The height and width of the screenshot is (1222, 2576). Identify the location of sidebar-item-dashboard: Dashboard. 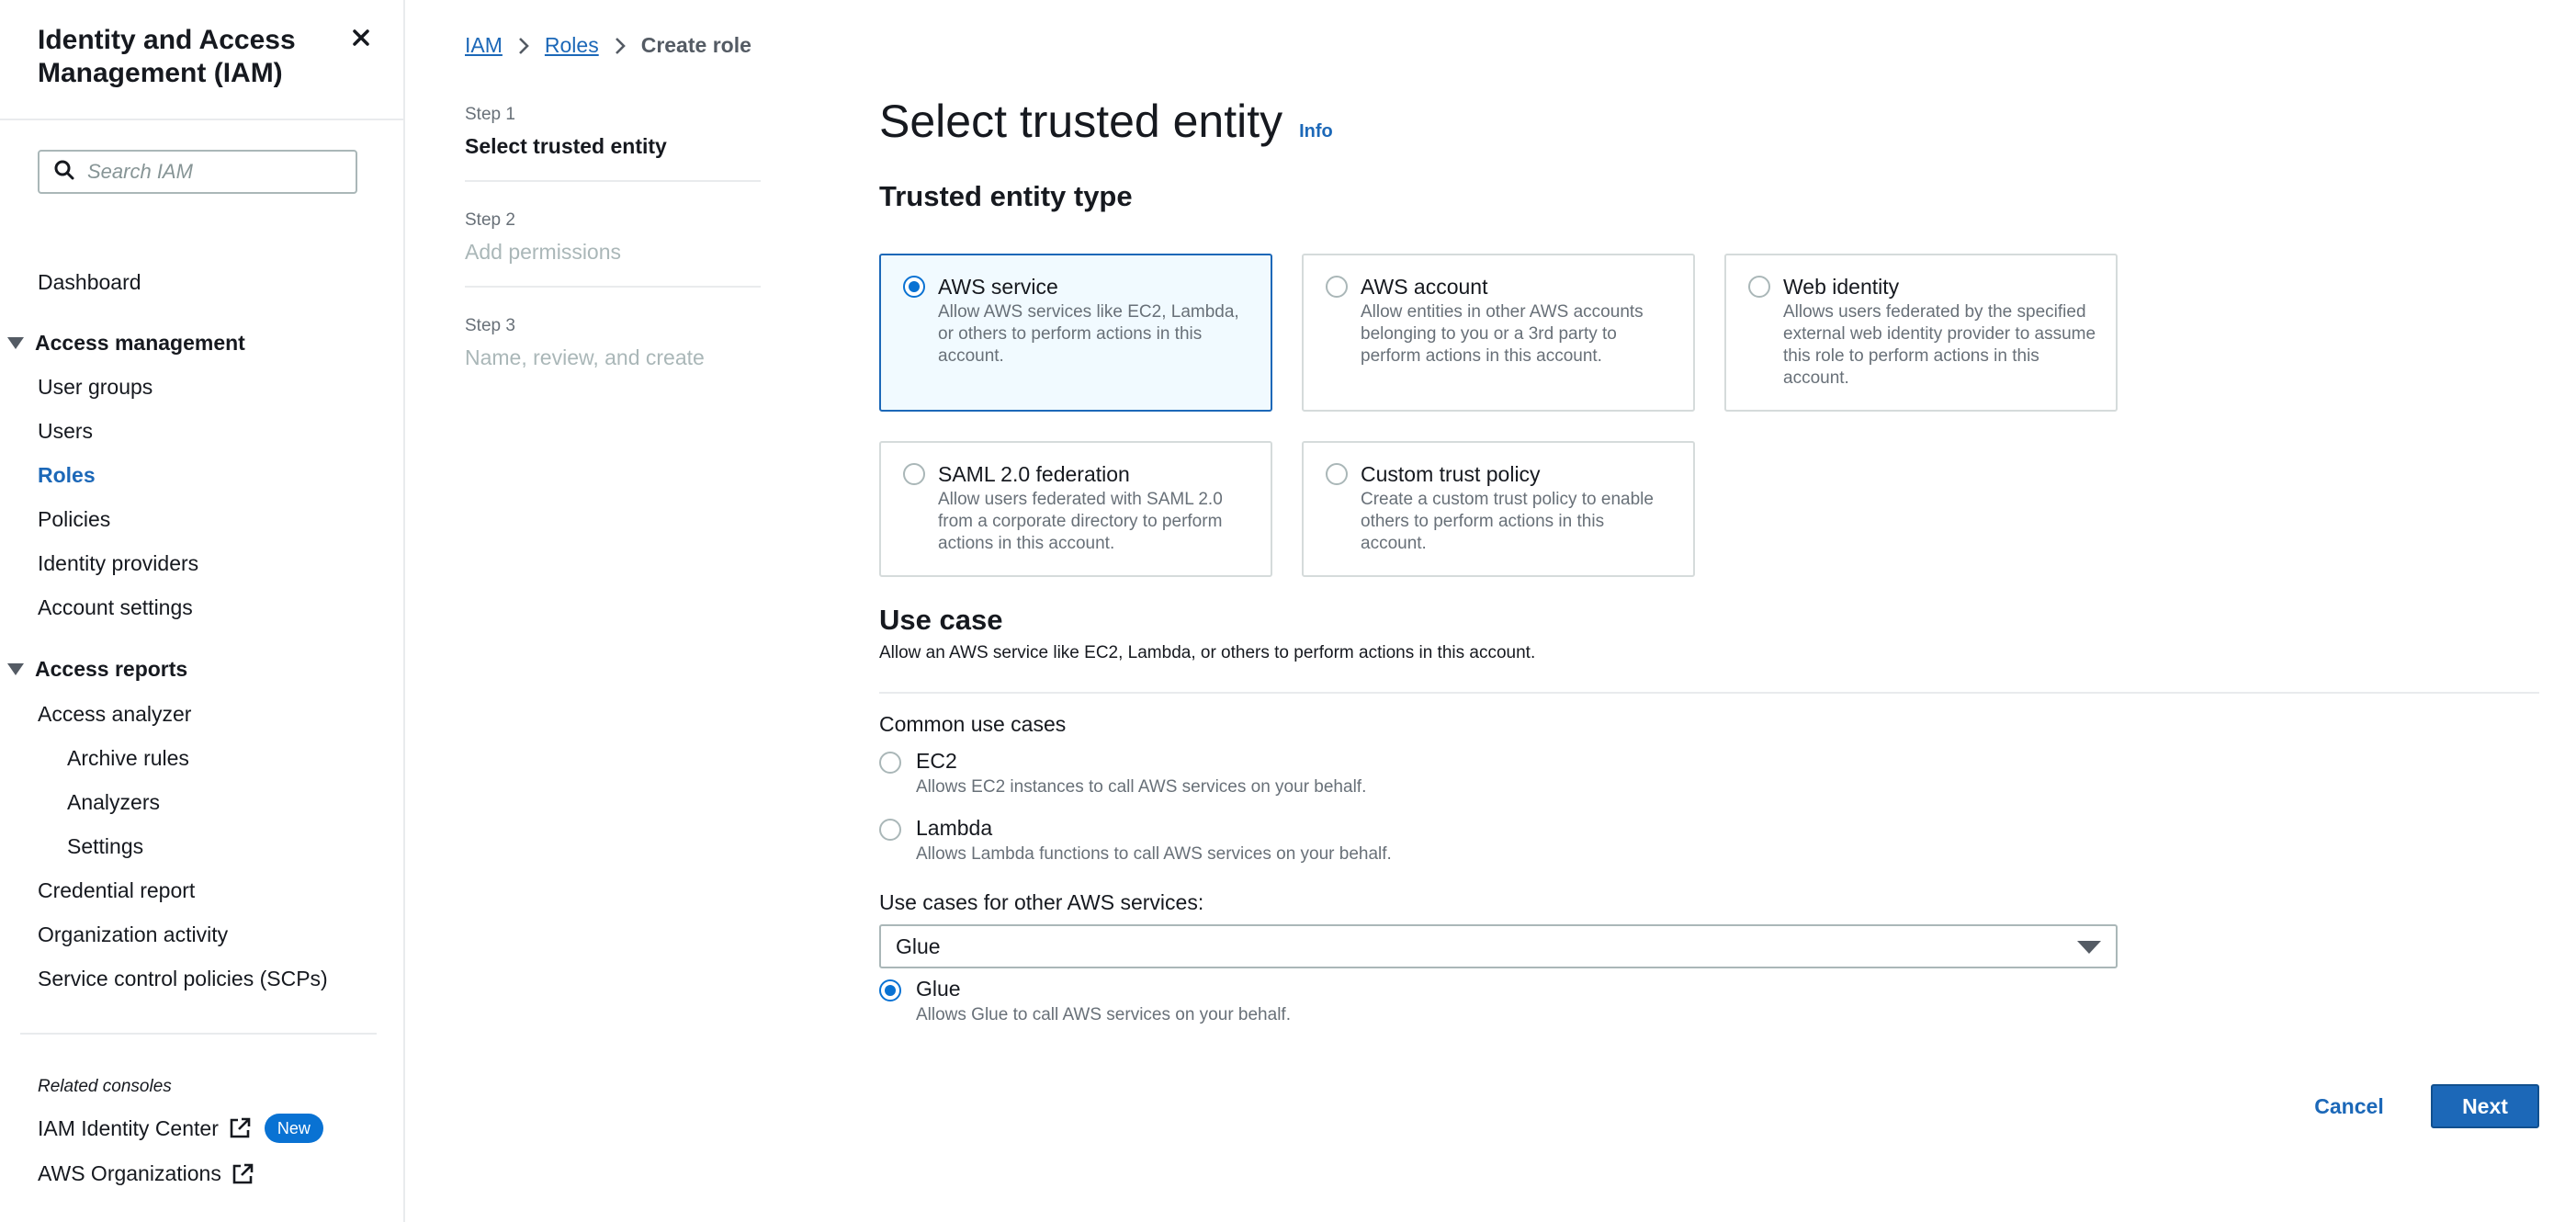
(89, 283).